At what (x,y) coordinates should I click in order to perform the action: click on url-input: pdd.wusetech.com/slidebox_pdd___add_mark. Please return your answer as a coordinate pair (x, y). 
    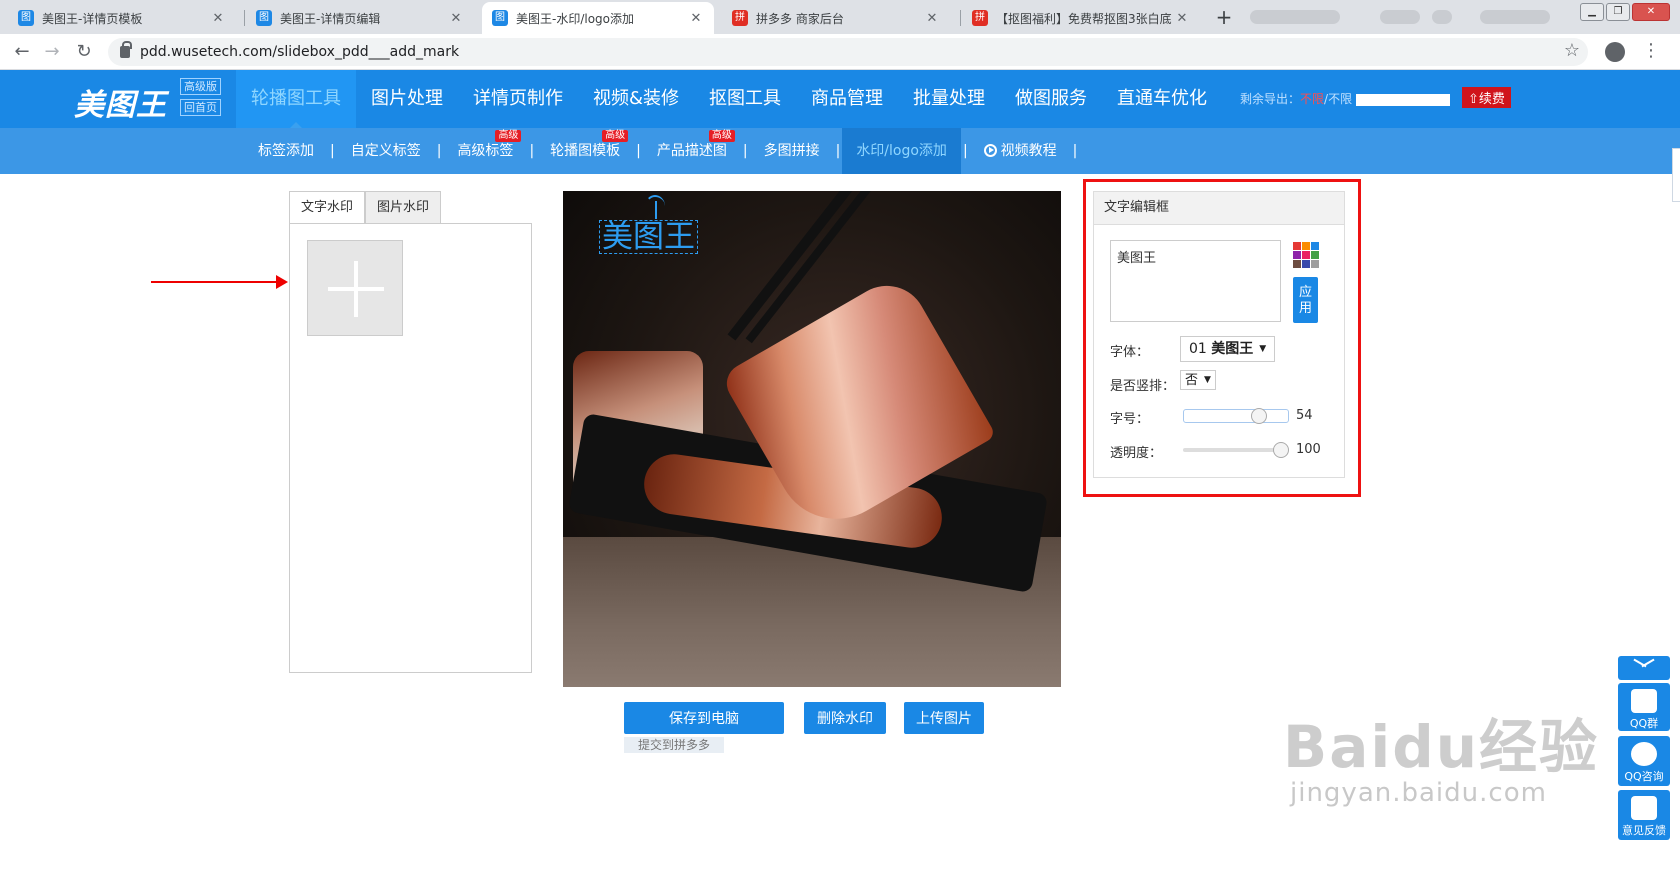
    Looking at the image, I should click on (848, 52).